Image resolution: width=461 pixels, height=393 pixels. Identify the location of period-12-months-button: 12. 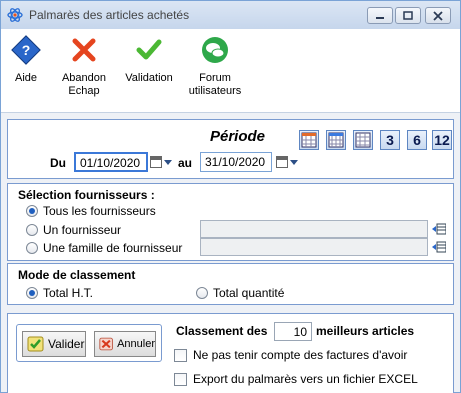
(442, 140).